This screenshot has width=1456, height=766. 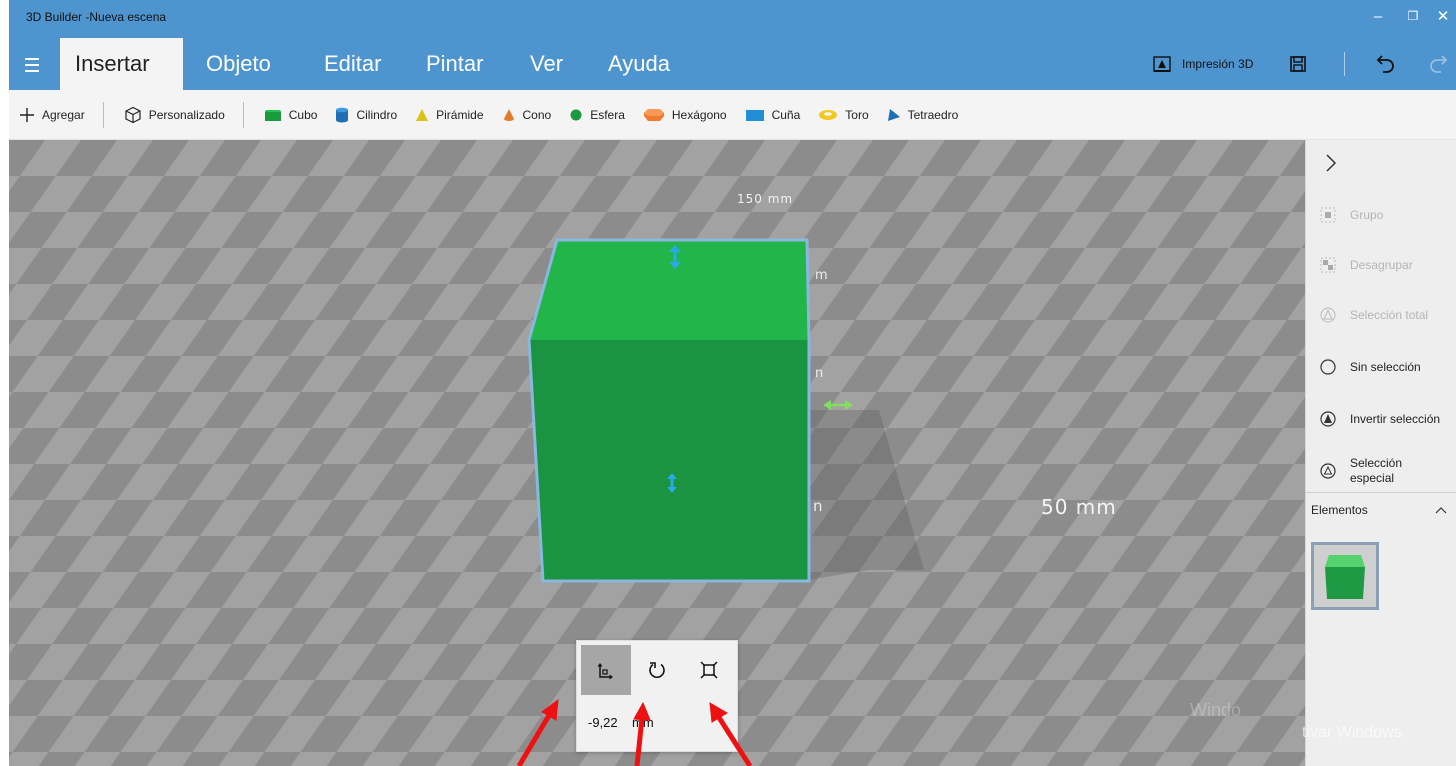 I want to click on tab-pintar: Pintar, so click(x=454, y=64).